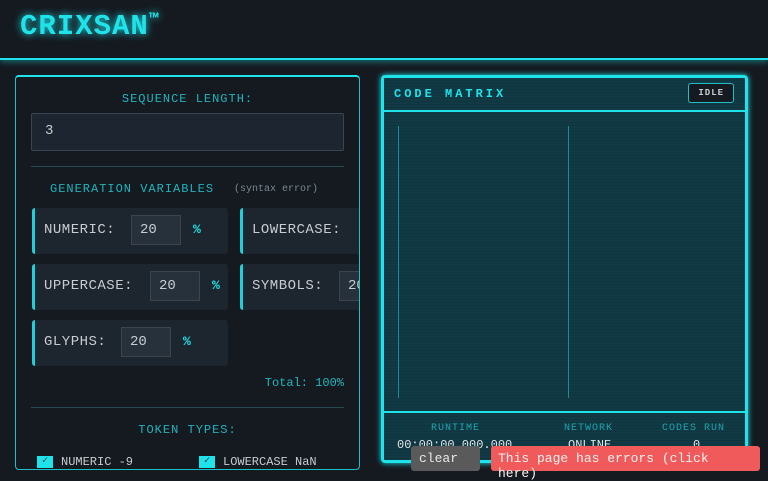 The width and height of the screenshot is (768, 481). What do you see at coordinates (187, 132) in the screenshot?
I see `sequence-length-input: 3` at bounding box center [187, 132].